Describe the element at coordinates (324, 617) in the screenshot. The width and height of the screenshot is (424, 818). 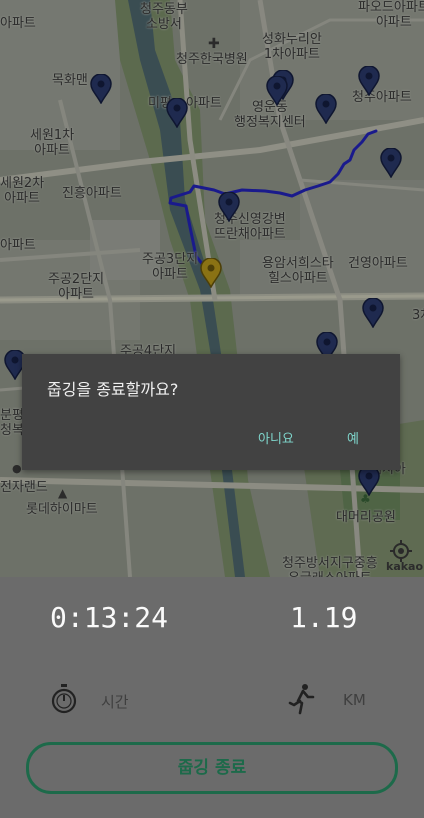
I see `distance-value: 1.19` at that location.